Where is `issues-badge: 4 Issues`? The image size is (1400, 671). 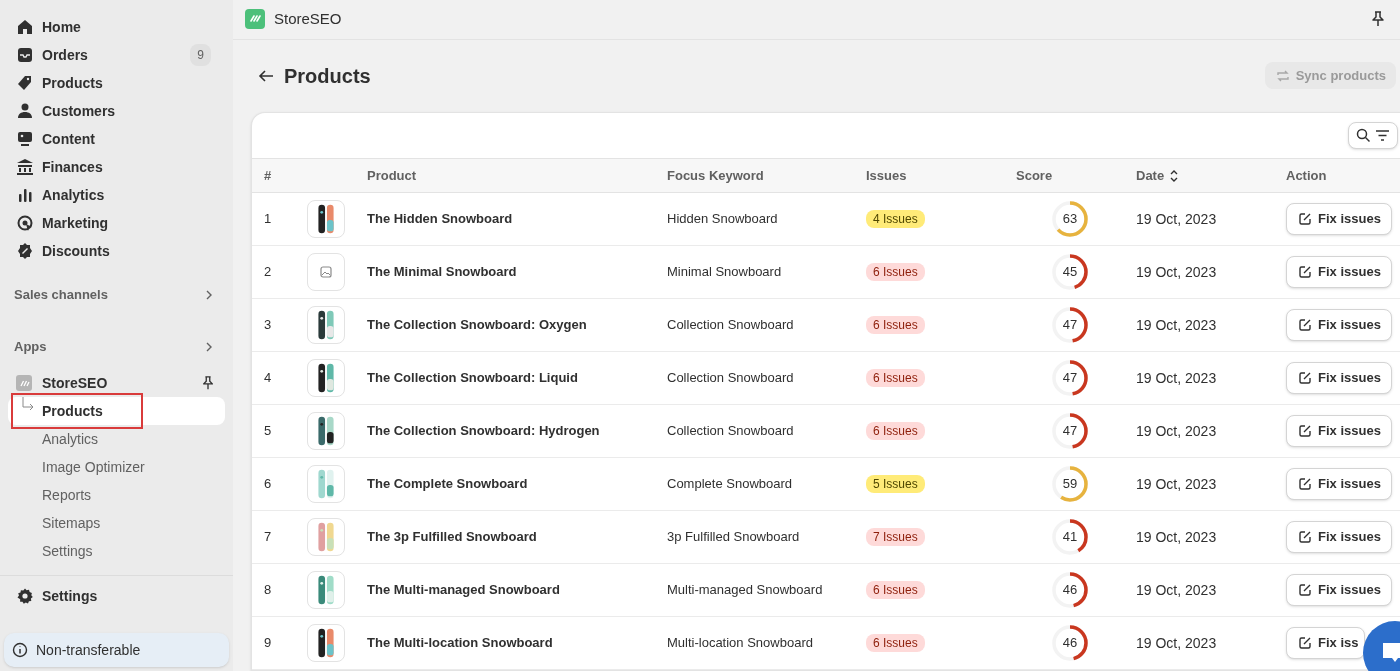
issues-badge: 4 Issues is located at coordinates (895, 219).